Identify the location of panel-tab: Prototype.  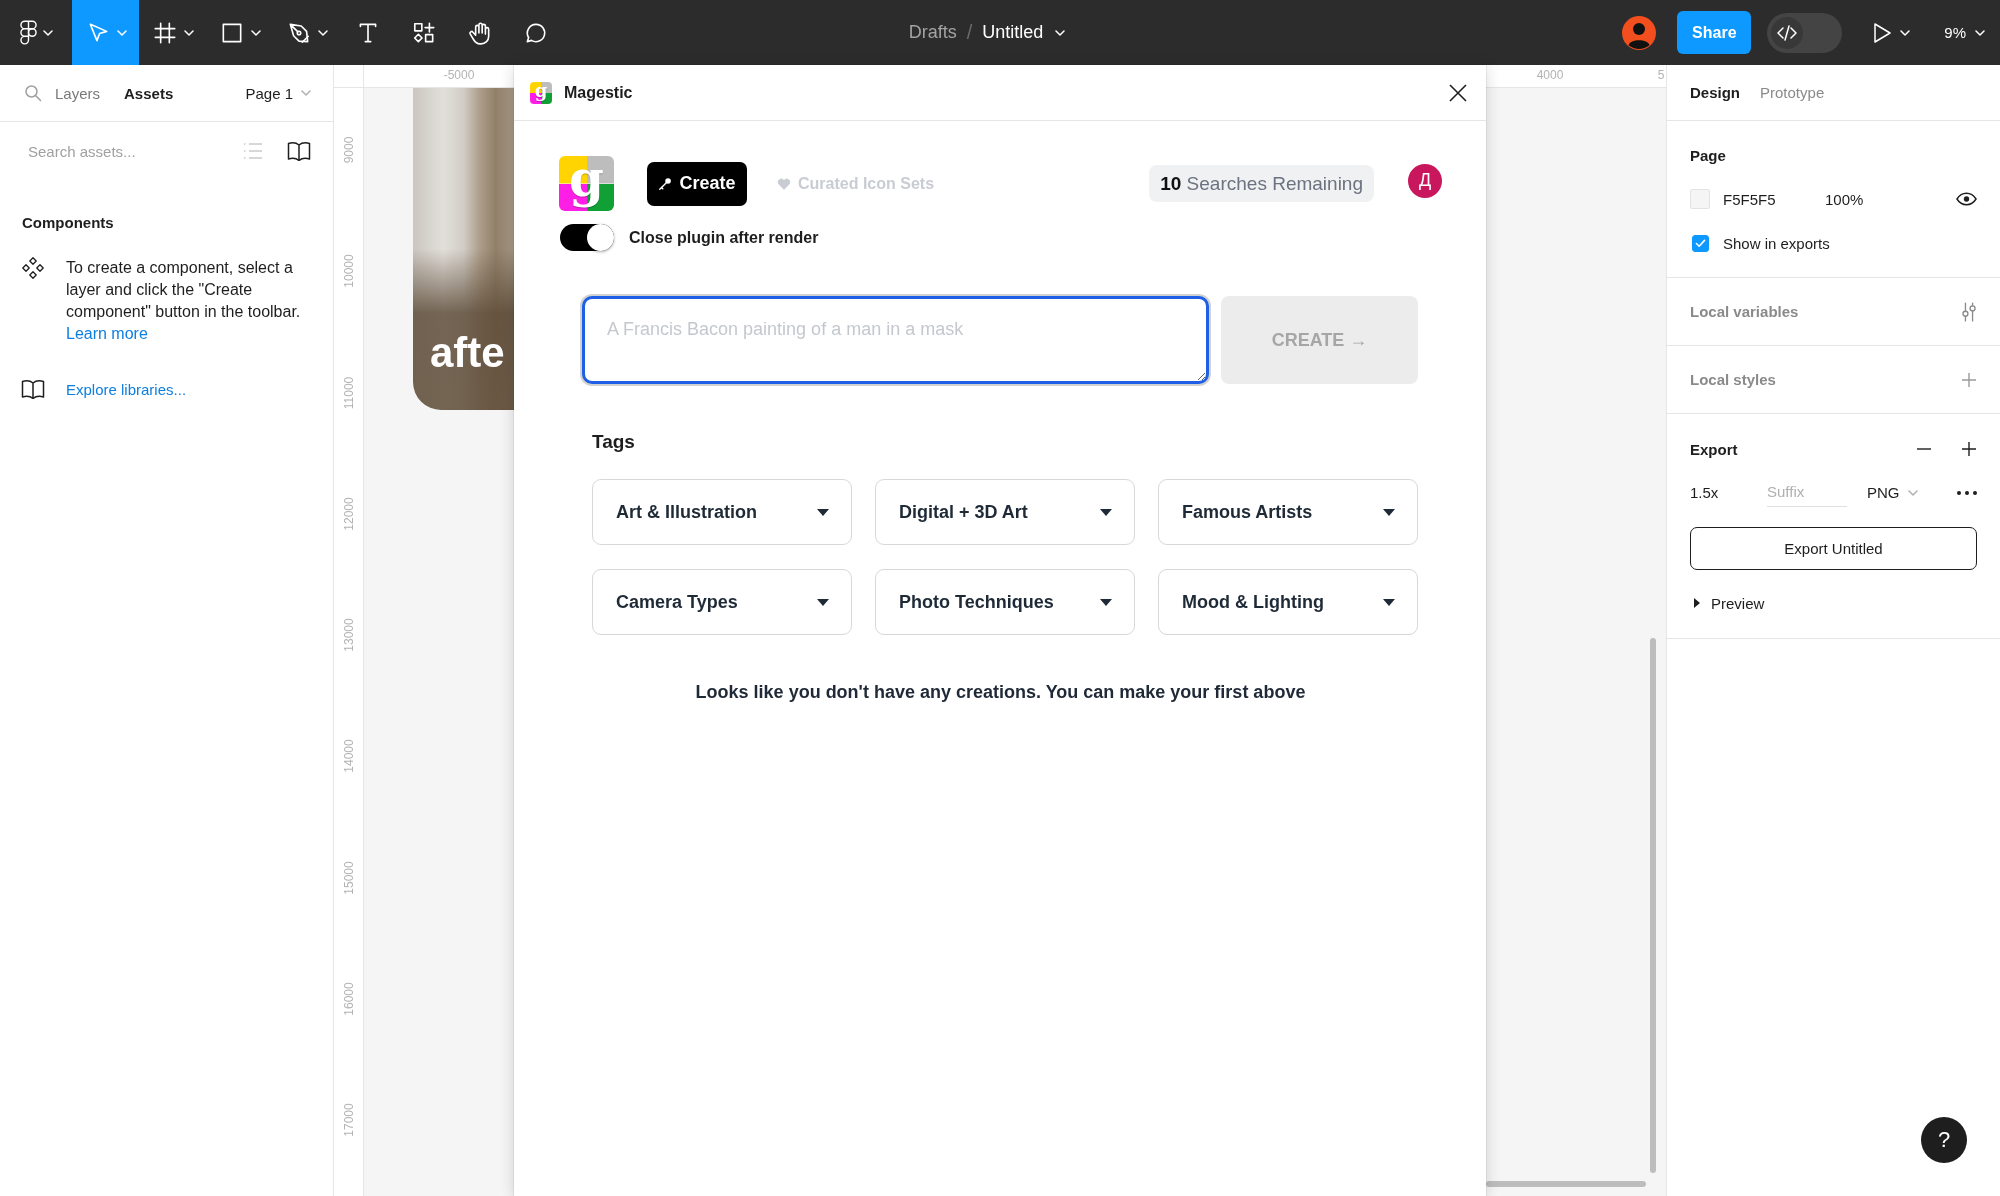
(1792, 92).